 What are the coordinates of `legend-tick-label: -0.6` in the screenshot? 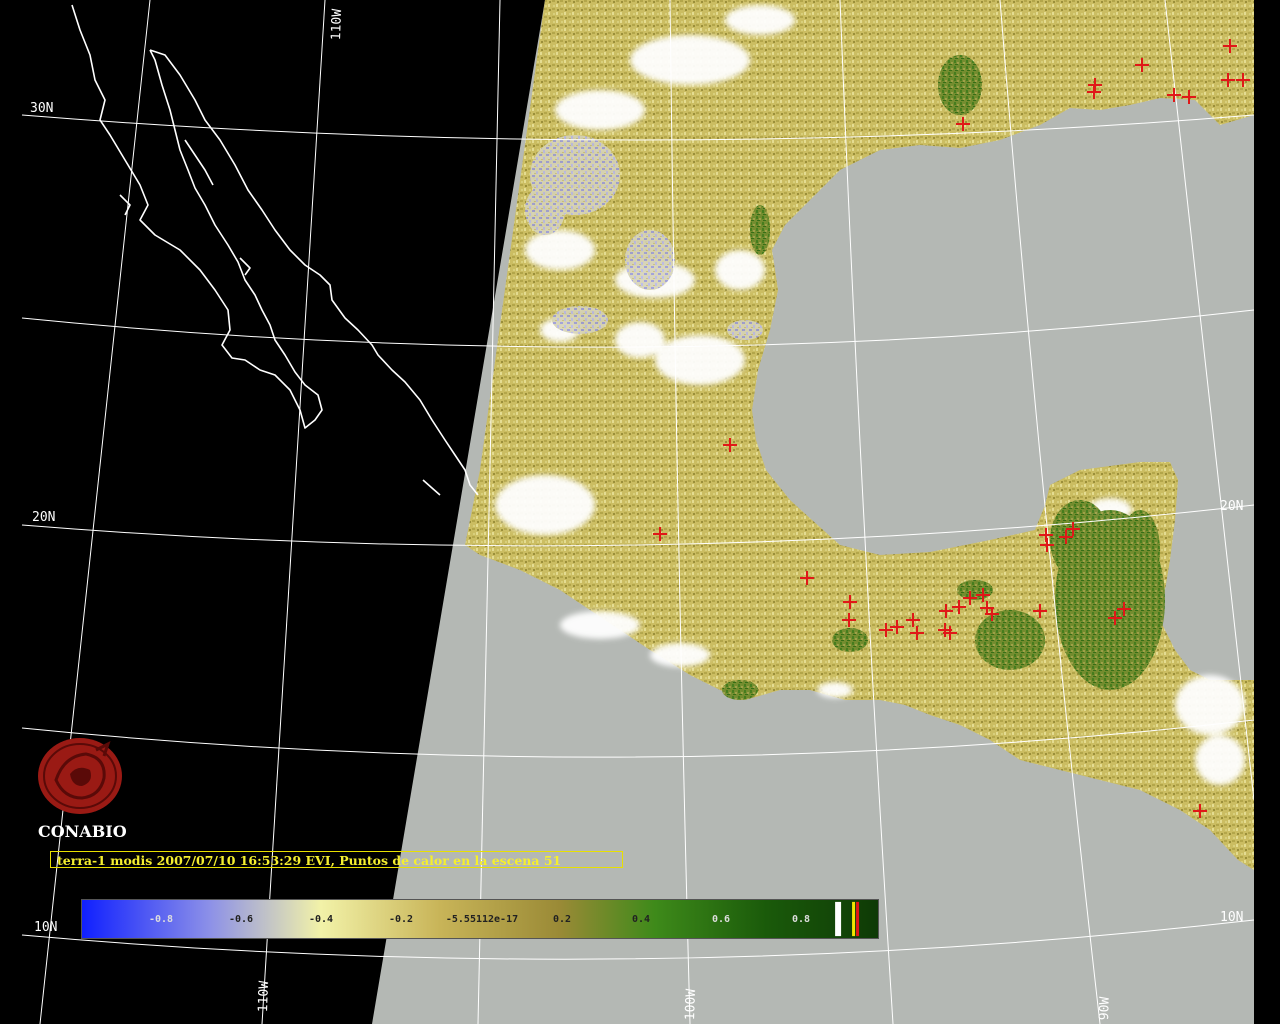 It's located at (241, 919).